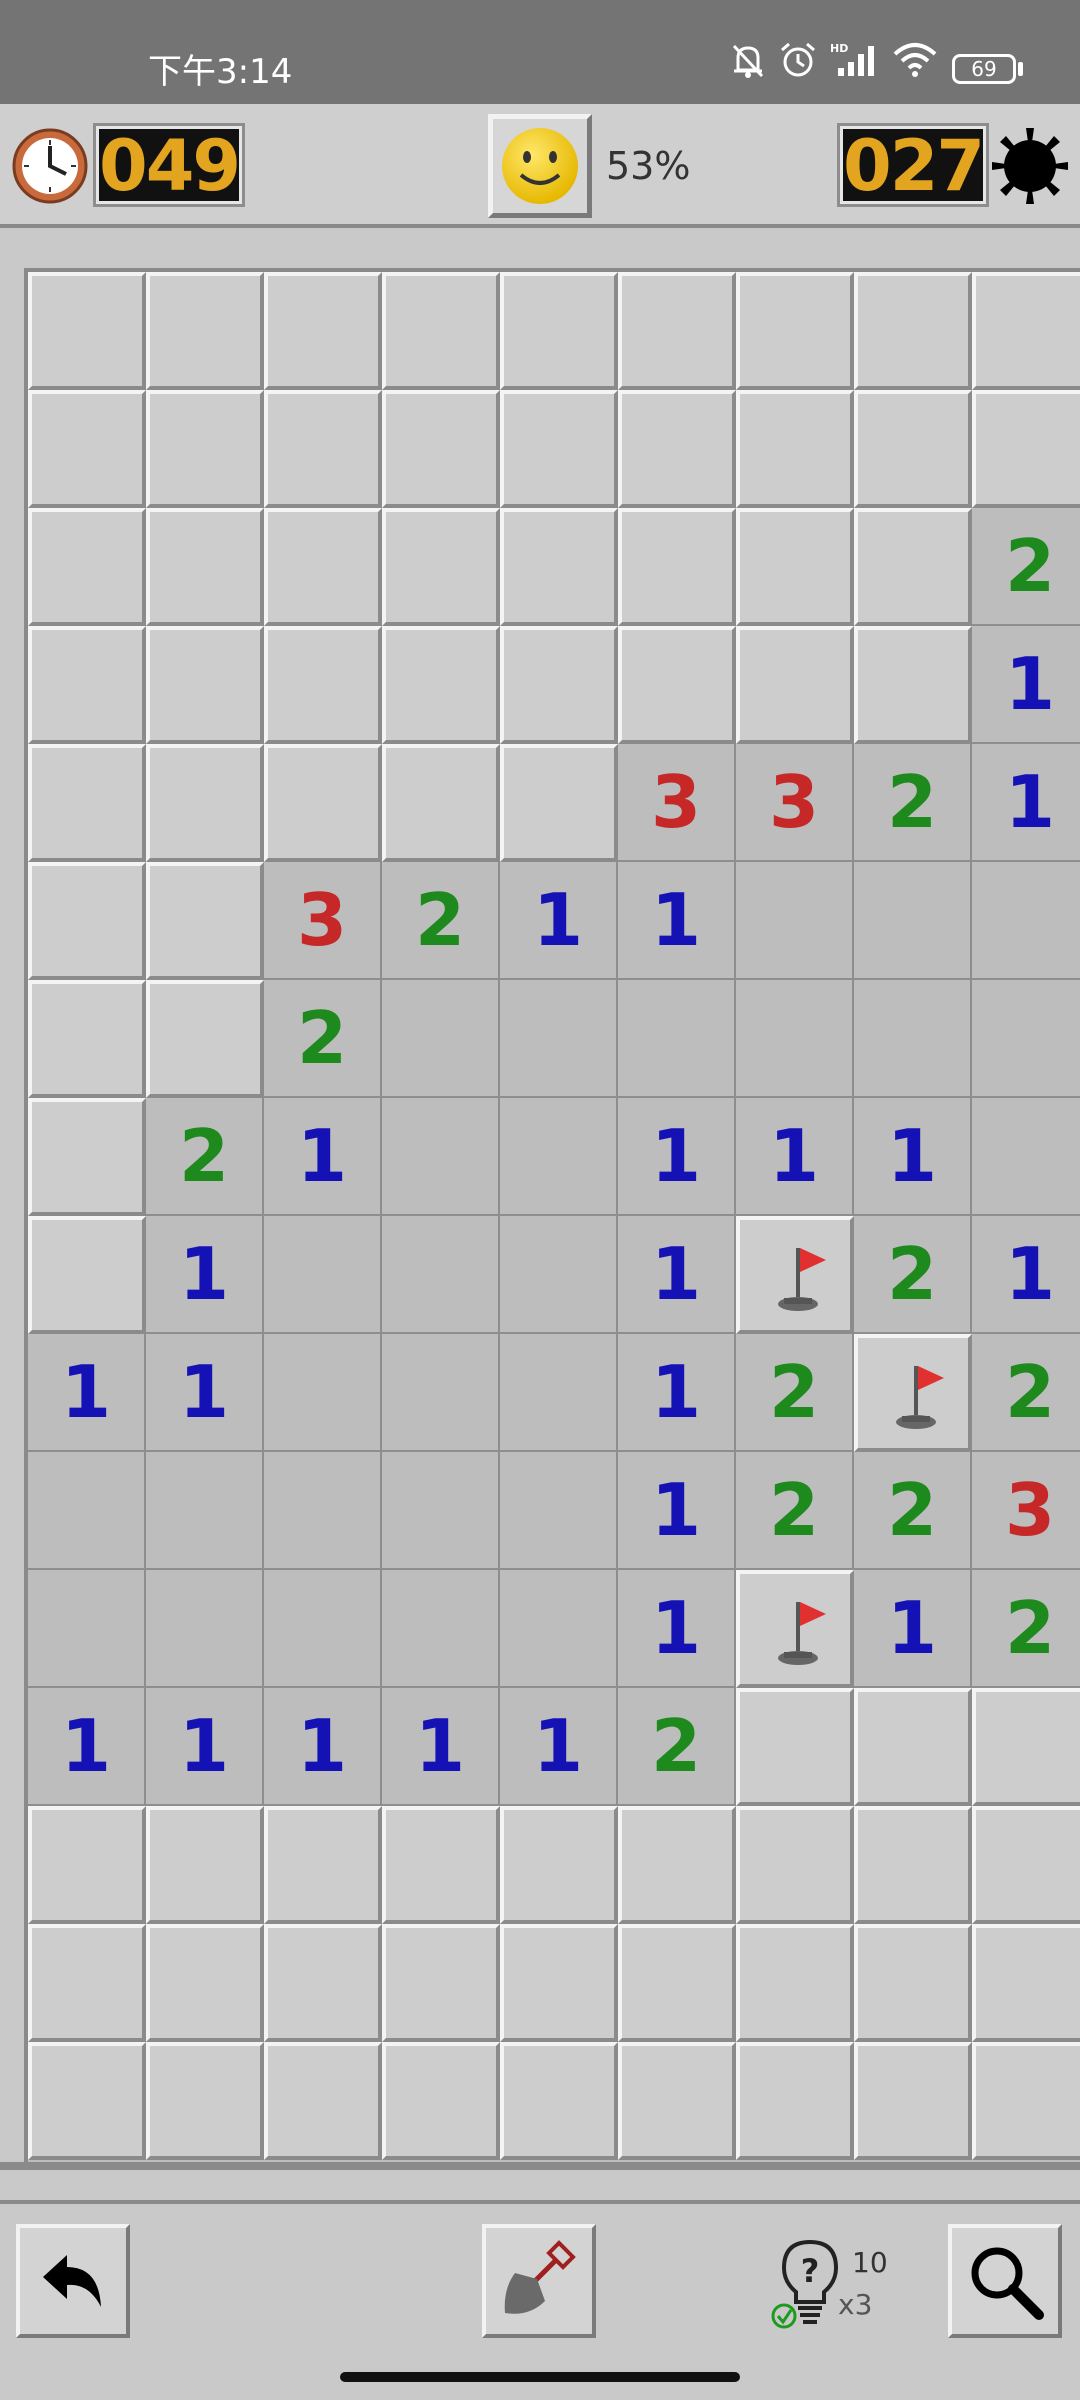  What do you see at coordinates (73, 2281) in the screenshot?
I see `undo-button` at bounding box center [73, 2281].